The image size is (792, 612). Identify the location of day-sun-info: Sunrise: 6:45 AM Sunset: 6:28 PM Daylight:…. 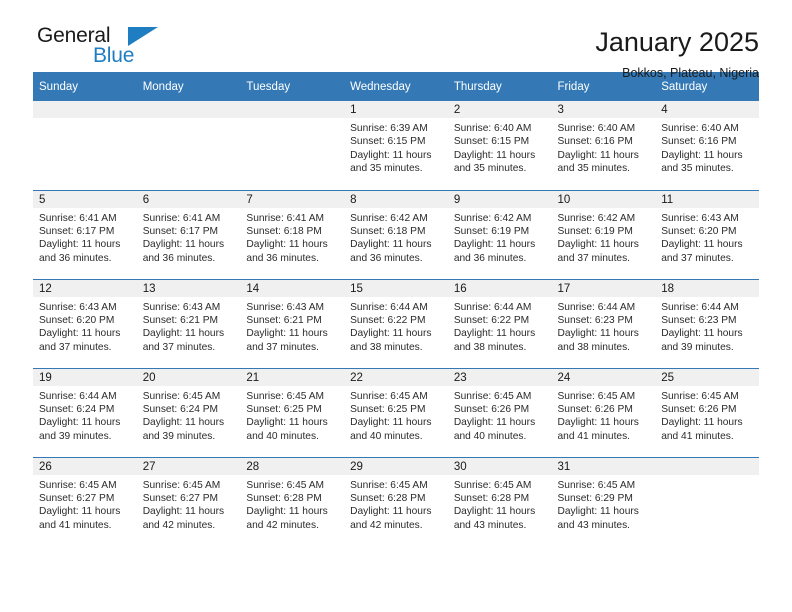
(292, 504).